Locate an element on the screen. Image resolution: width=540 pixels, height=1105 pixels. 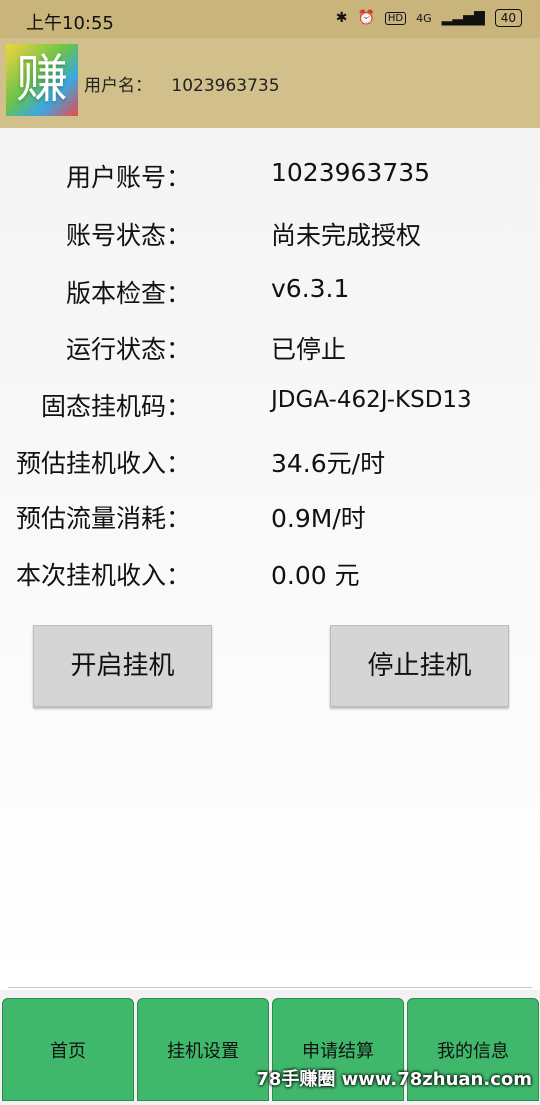
info-value: 0.00 元 is located at coordinates (315, 575).